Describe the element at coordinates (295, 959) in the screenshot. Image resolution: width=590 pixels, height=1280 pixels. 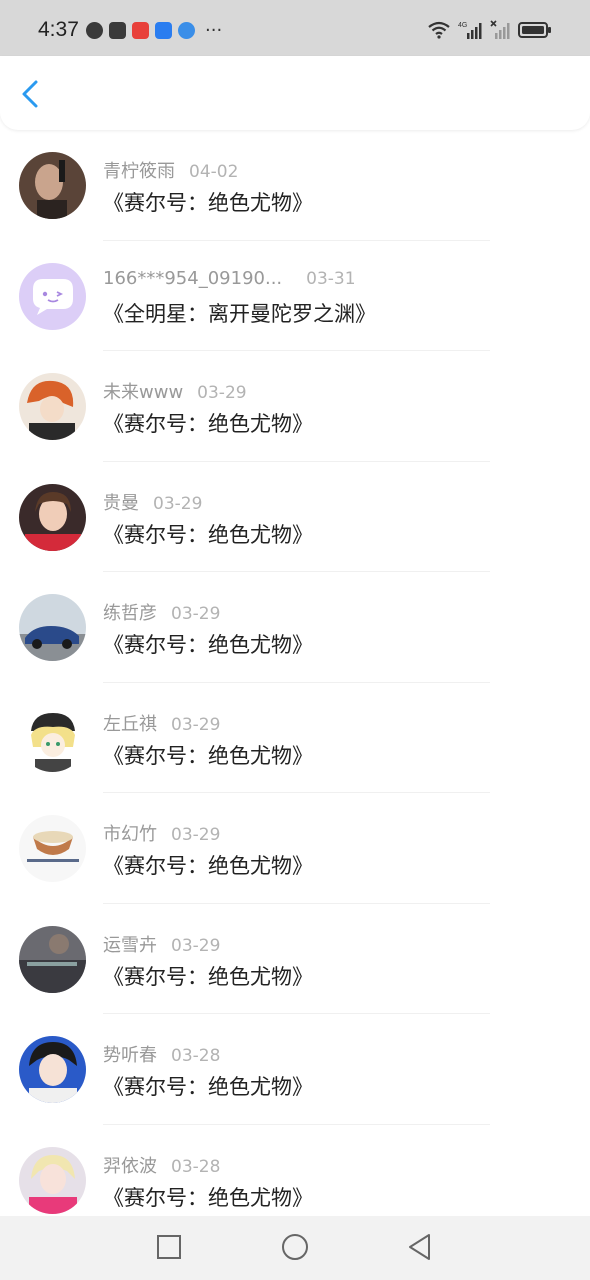
I see `list-item: 运雪卉 03-29 《赛尔号：绝色尤物》` at that location.